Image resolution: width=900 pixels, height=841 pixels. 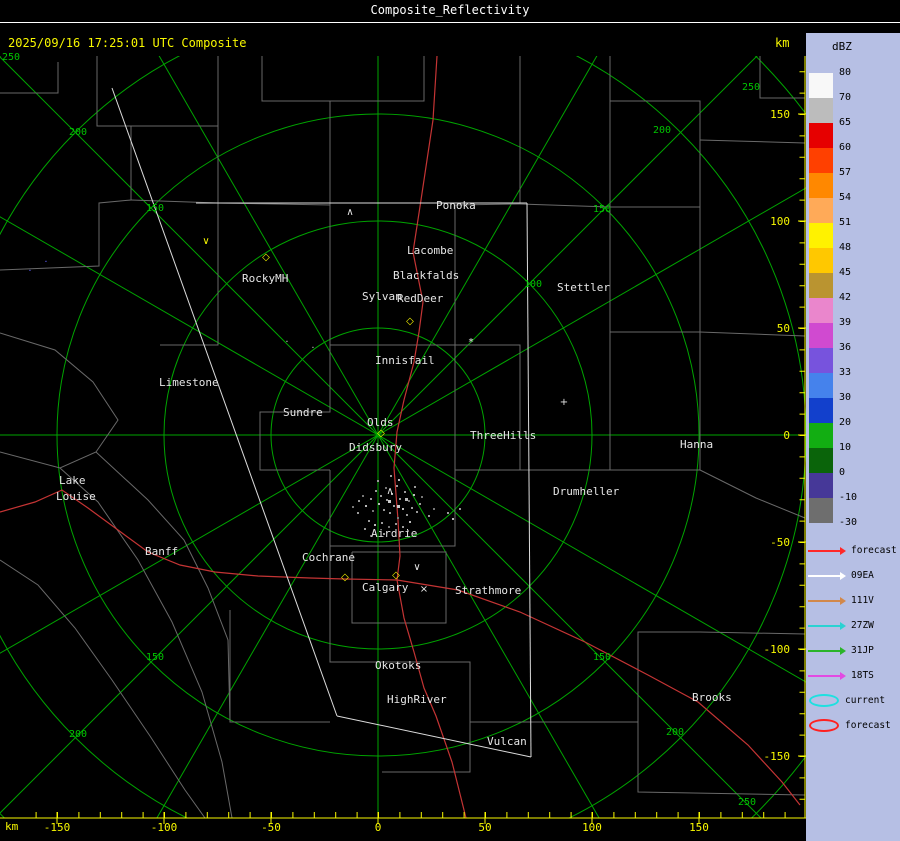 I want to click on point-symbol: ∨, so click(x=206, y=241).